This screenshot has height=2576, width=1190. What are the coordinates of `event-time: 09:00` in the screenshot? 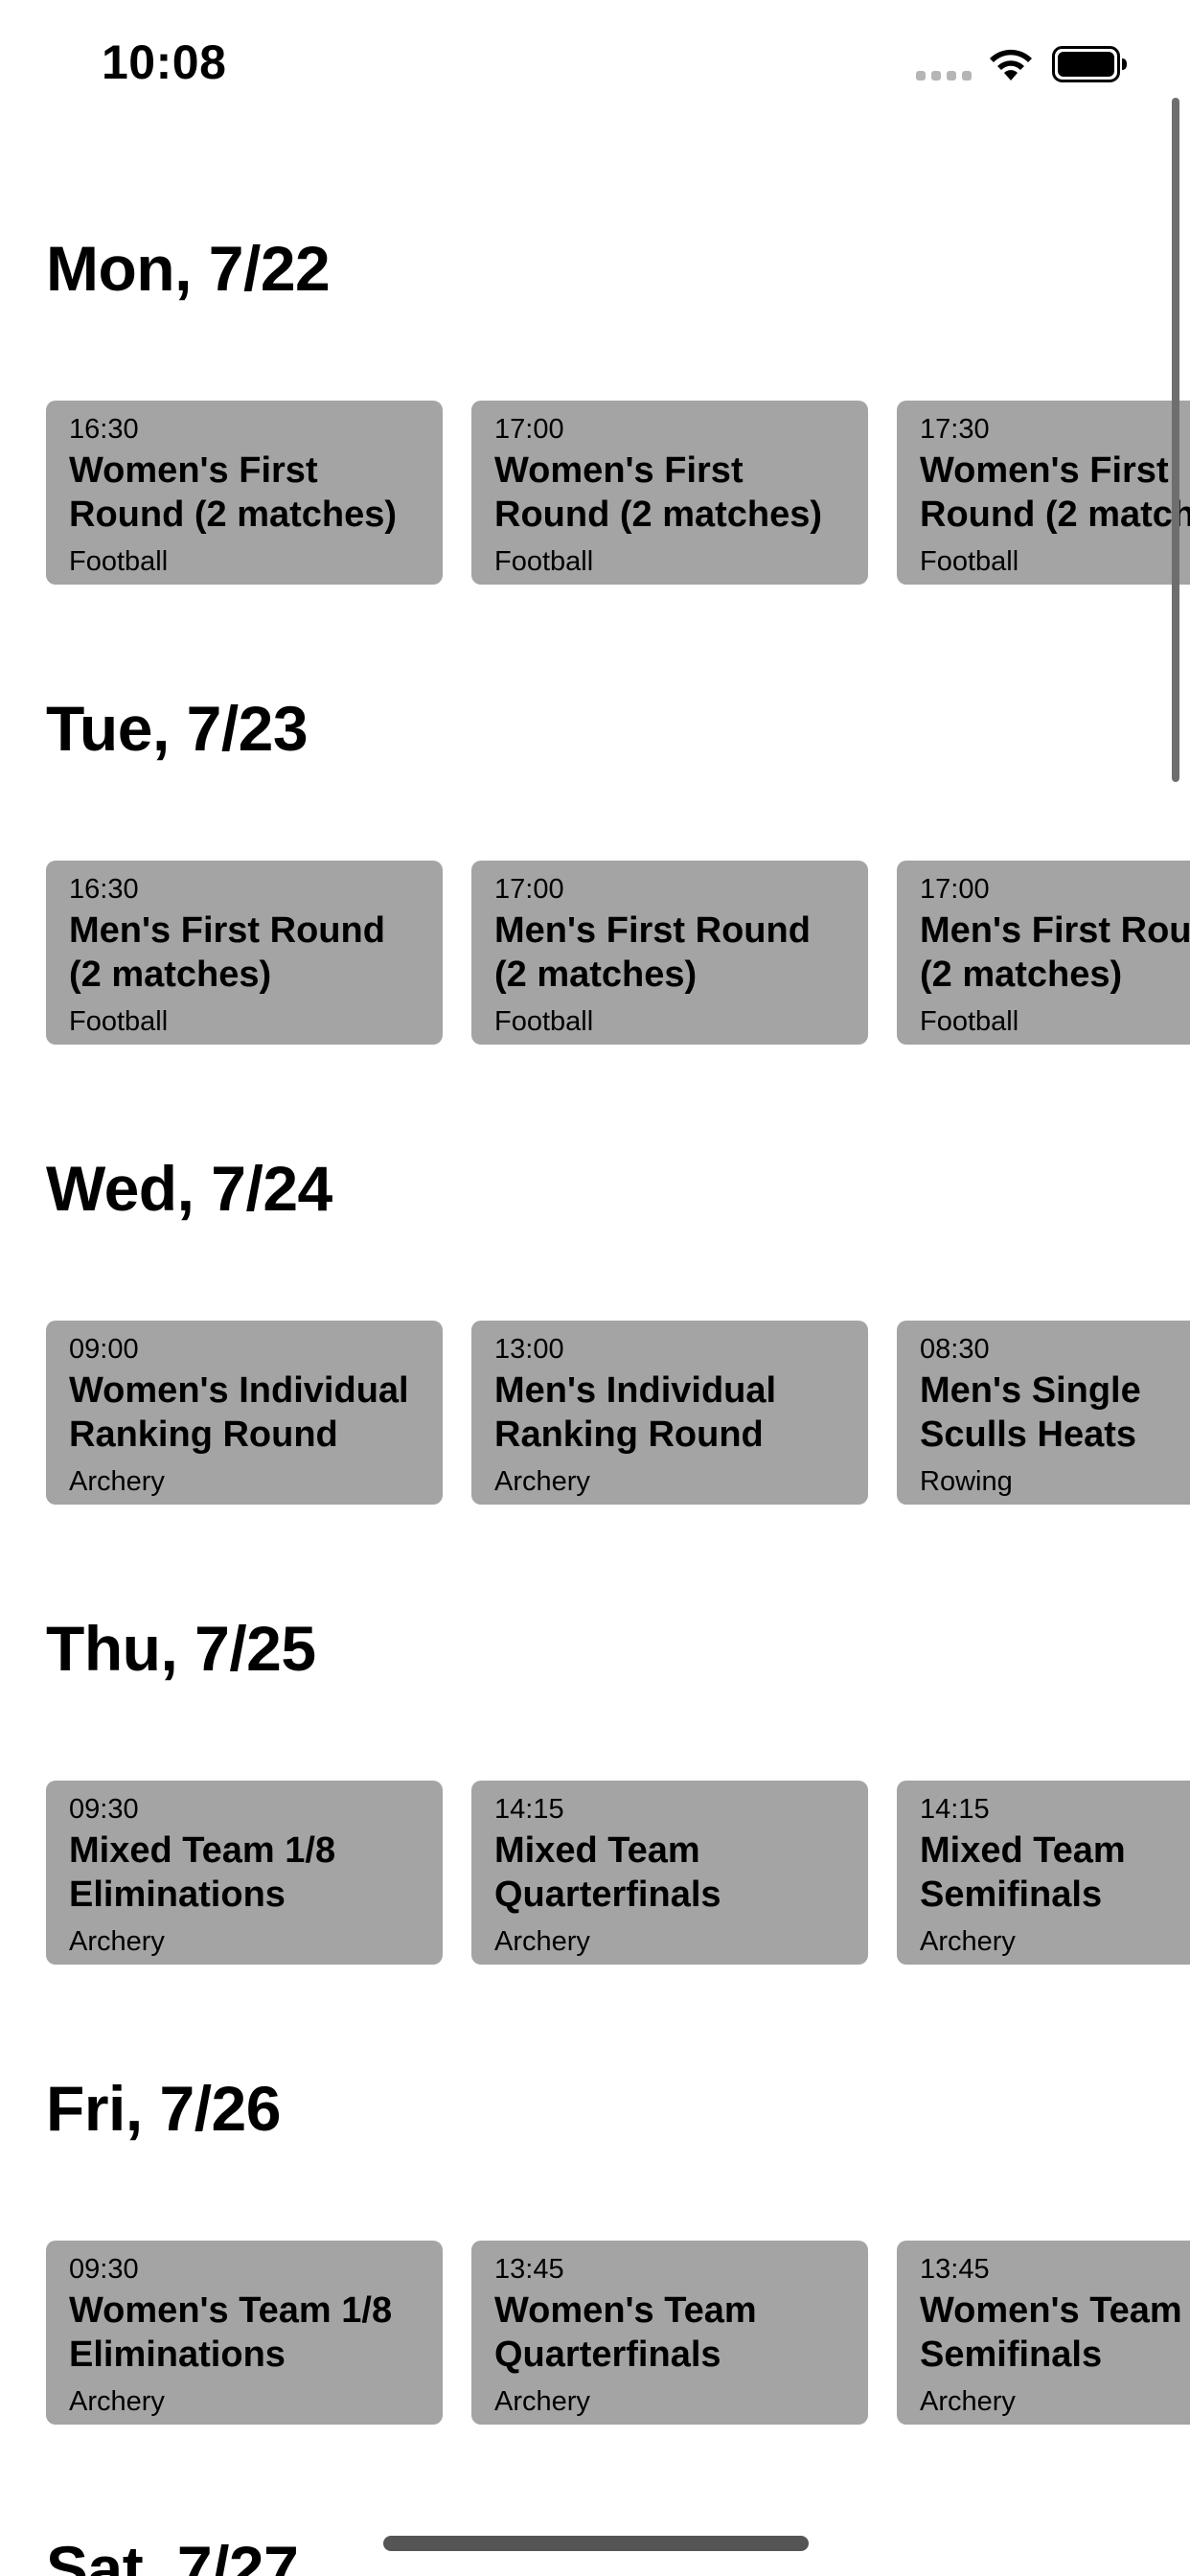 It's located at (104, 1349).